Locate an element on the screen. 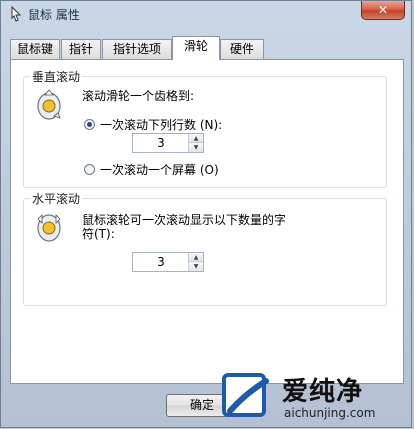  chars-down-arrow-icon: ▼ is located at coordinates (196, 266).